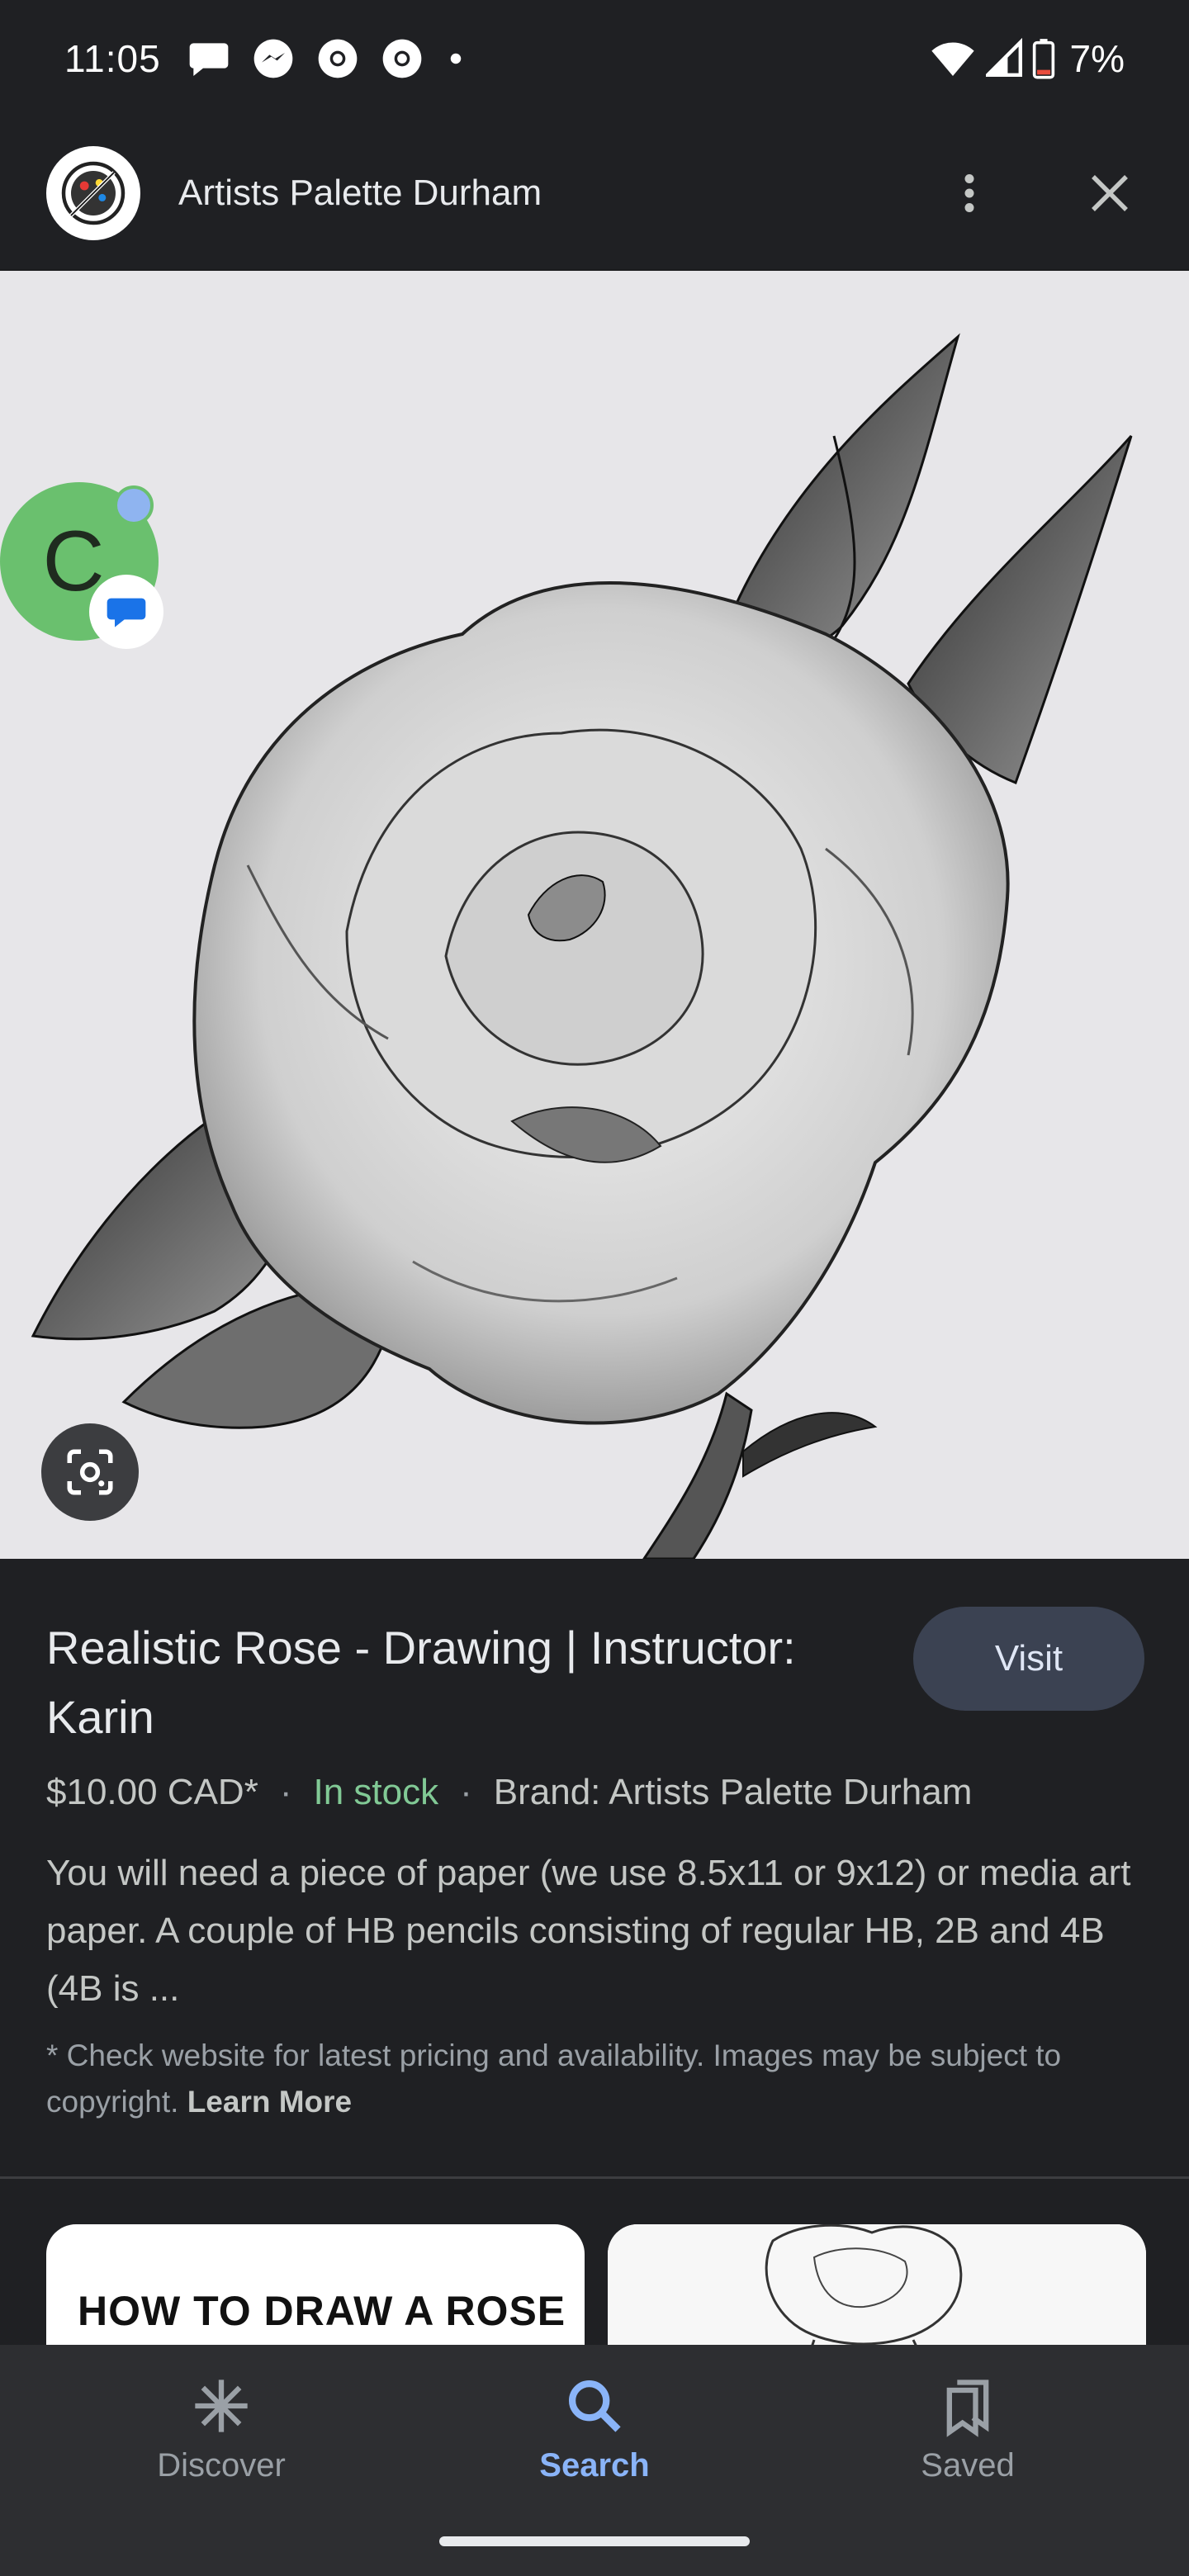  What do you see at coordinates (733, 1792) in the screenshot?
I see `product-brand: Brand: Artists Palette Durham` at bounding box center [733, 1792].